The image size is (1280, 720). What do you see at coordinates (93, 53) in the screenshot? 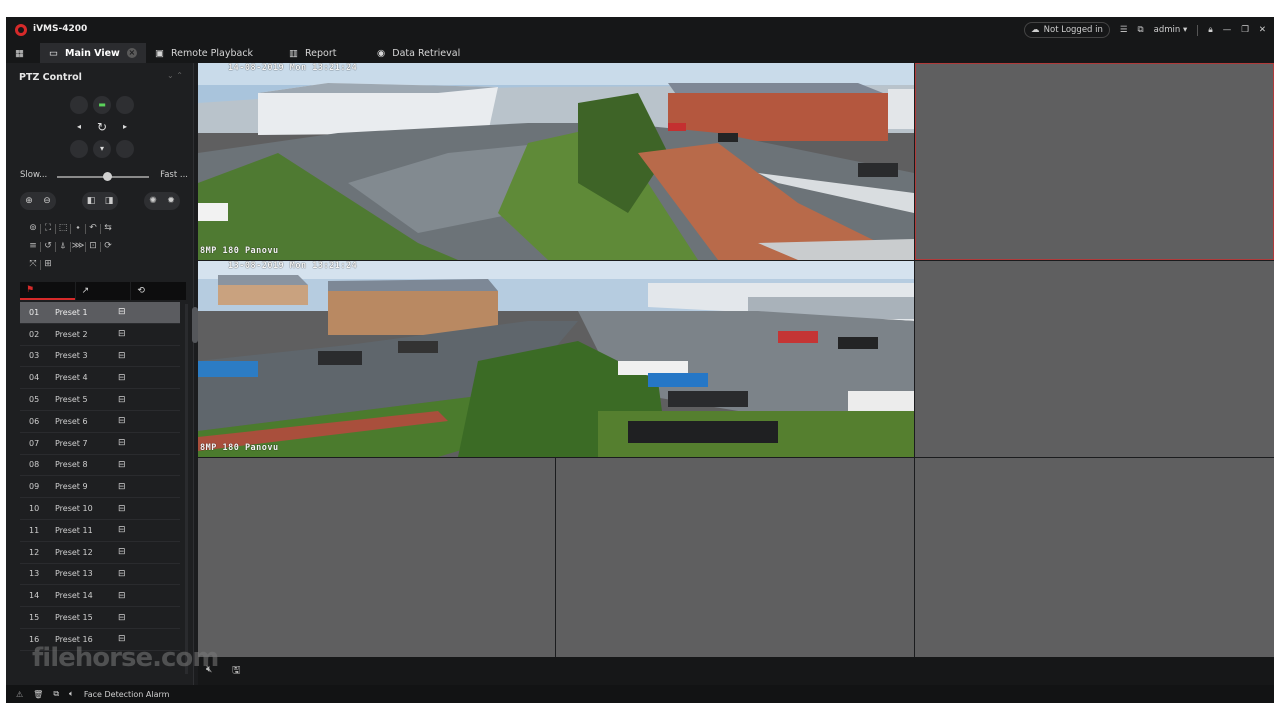
I see `tab-main-view: ▭ Main View ×` at bounding box center [93, 53].